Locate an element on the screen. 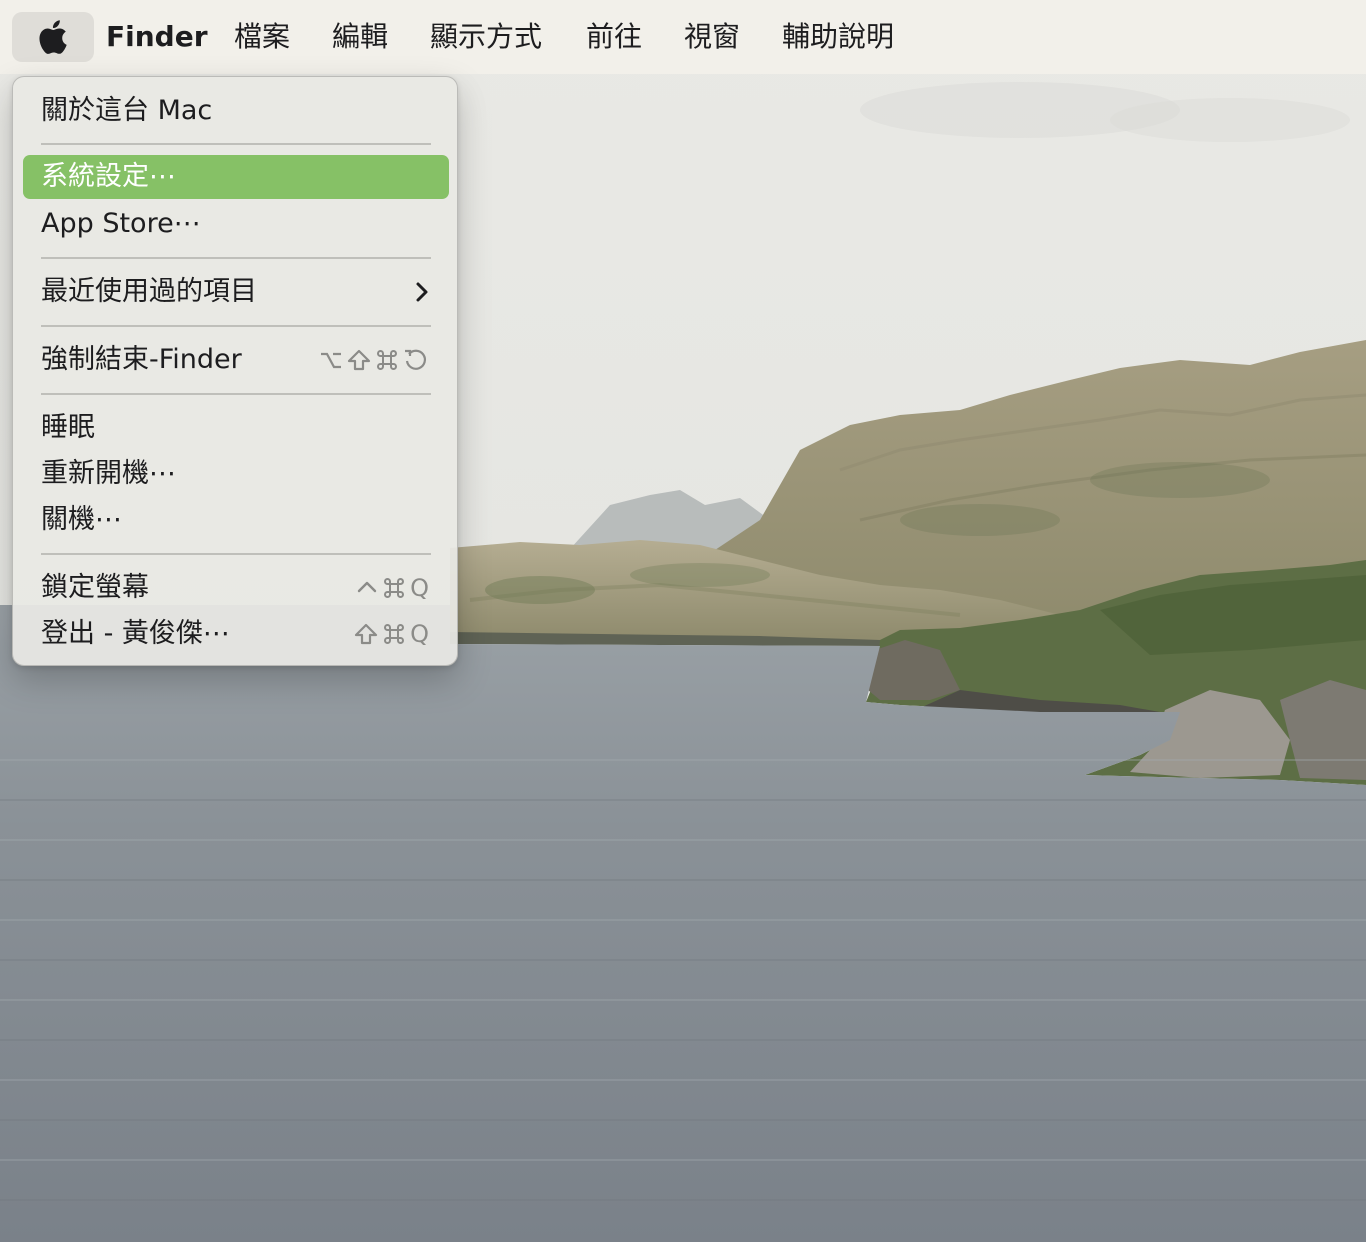 The height and width of the screenshot is (1242, 1366). menu-item-force-quit: 強制結束-Finder is located at coordinates (236, 360).